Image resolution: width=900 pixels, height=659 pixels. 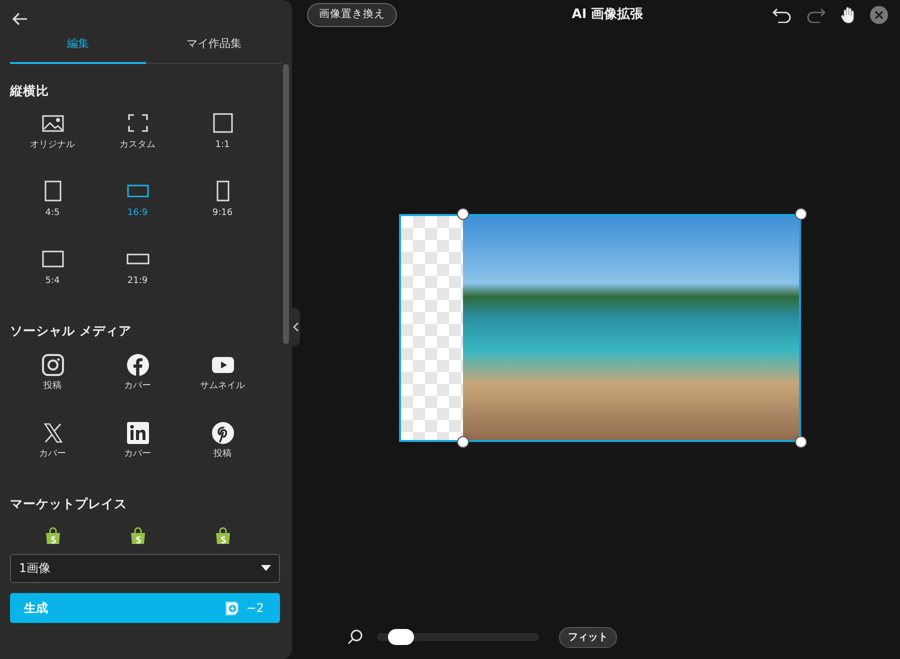 What do you see at coordinates (222, 207) in the screenshot?
I see `aspect-option: 9:16` at bounding box center [222, 207].